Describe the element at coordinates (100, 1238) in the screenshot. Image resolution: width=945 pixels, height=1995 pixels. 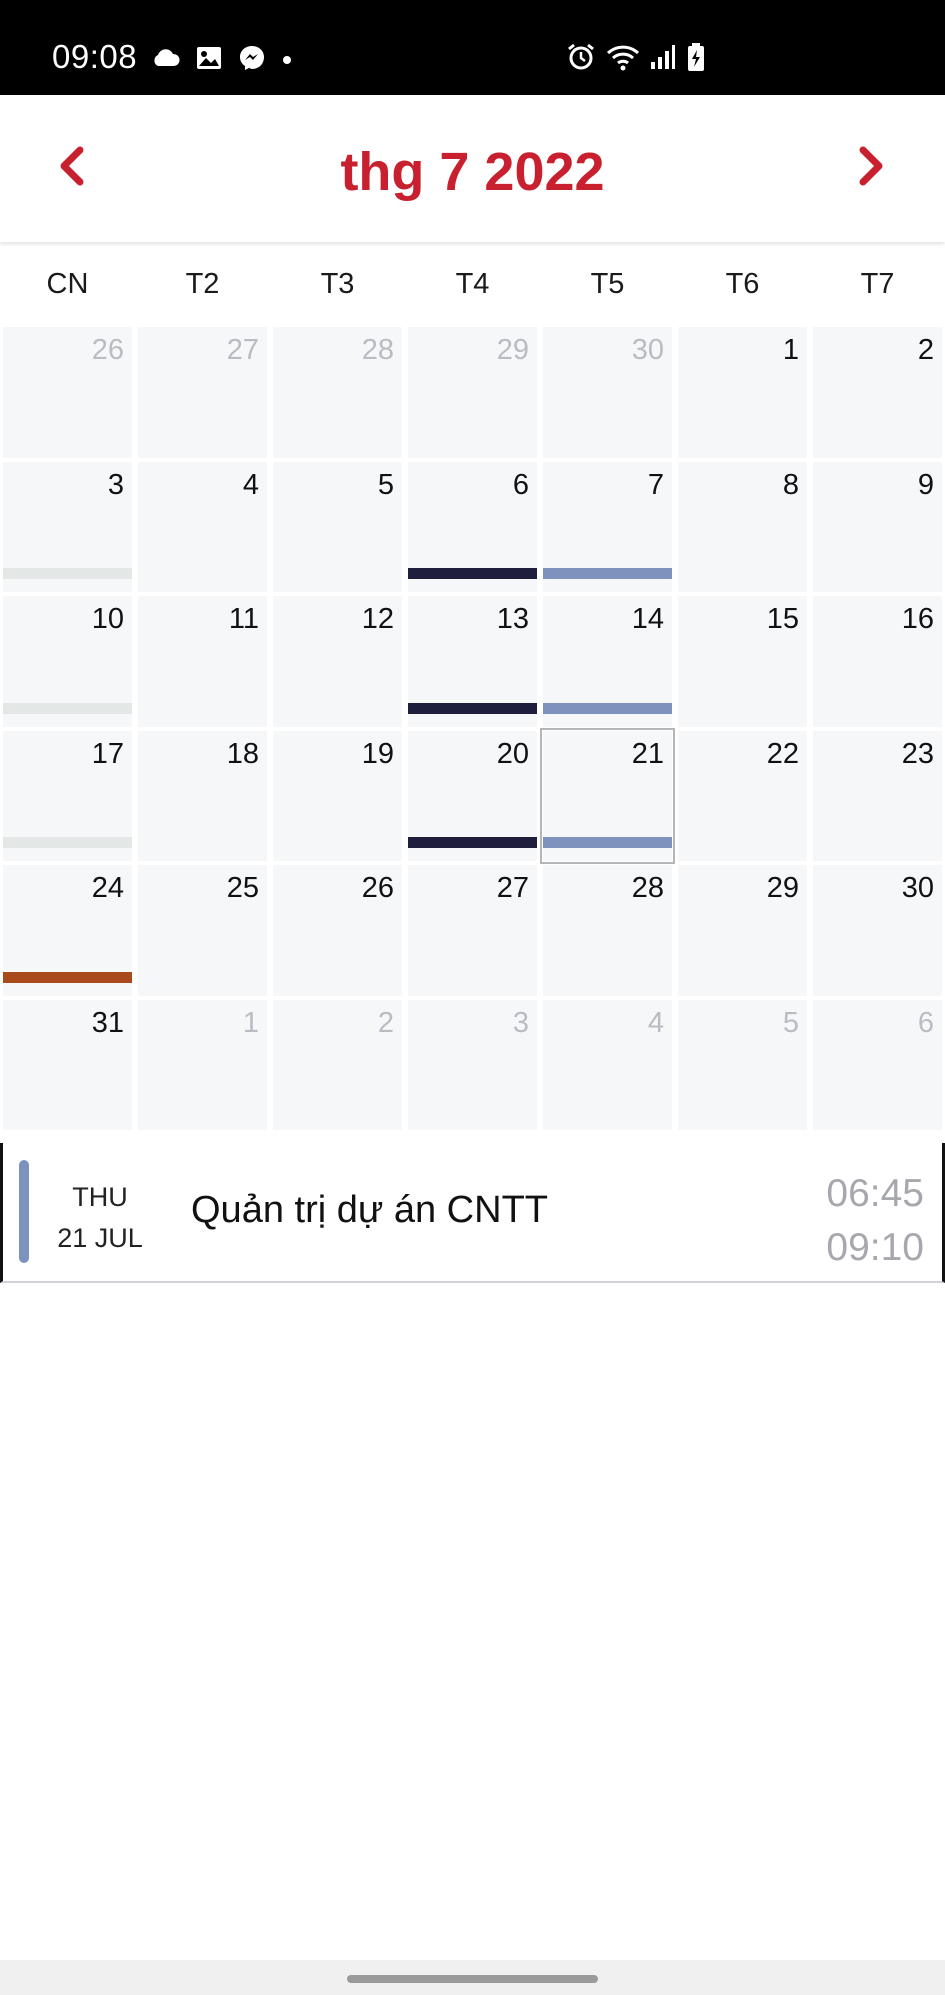
I see `event-day-month: 21 JUL` at that location.